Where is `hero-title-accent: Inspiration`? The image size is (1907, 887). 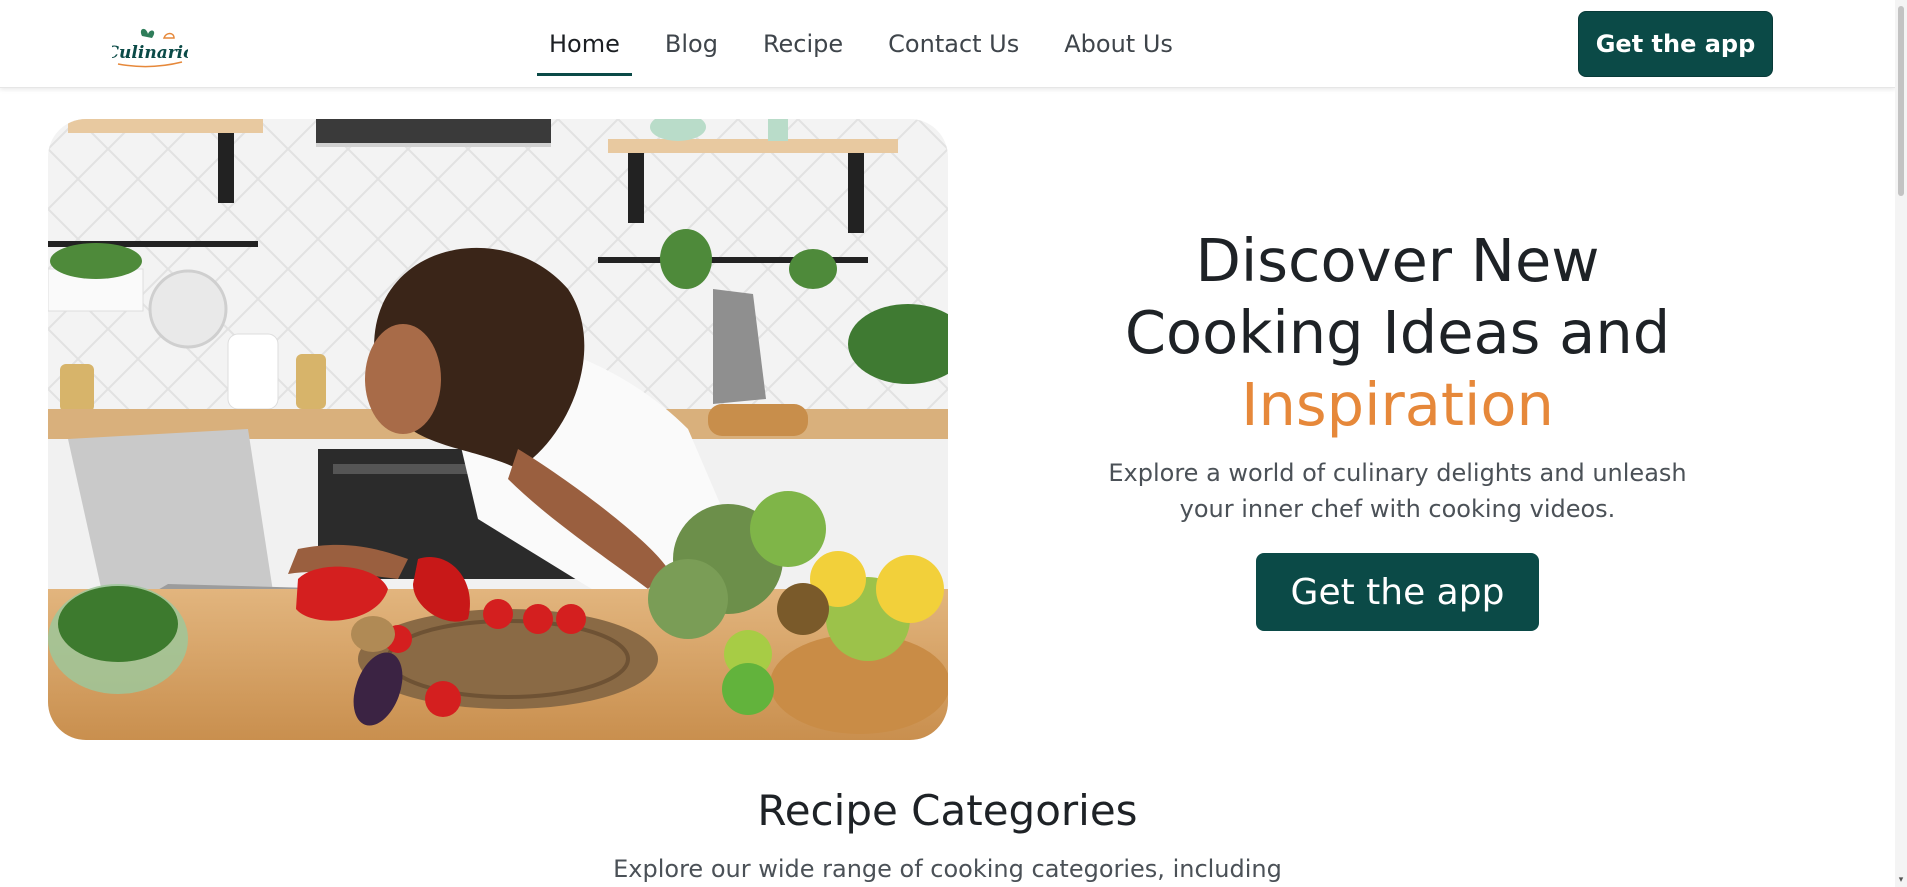
hero-title-accent: Inspiration is located at coordinates (1397, 404).